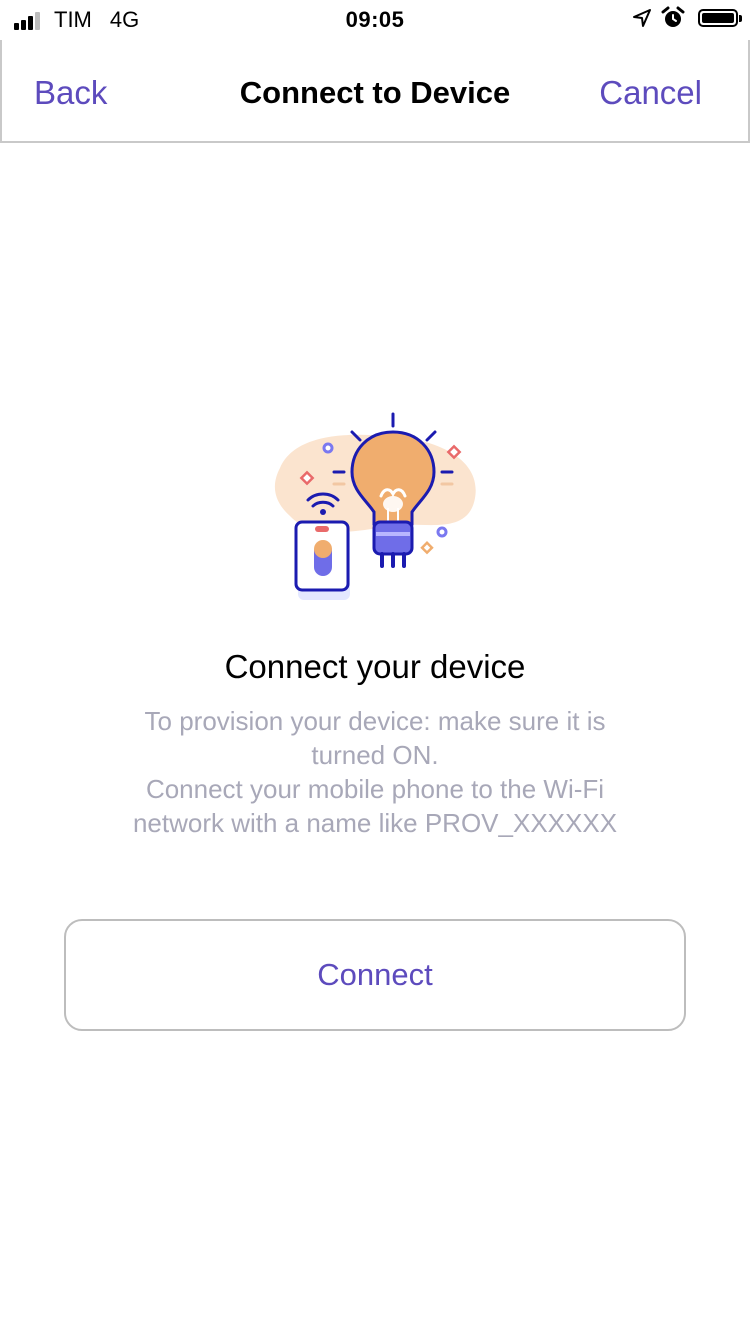  I want to click on alarm-clock-icon, so click(673, 16).